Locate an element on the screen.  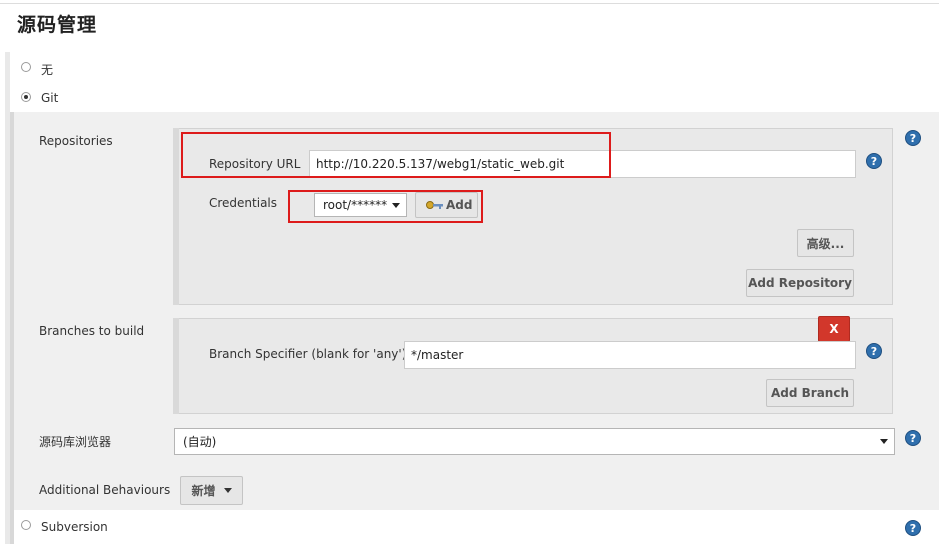
highlight-credentials is located at coordinates (385, 206).